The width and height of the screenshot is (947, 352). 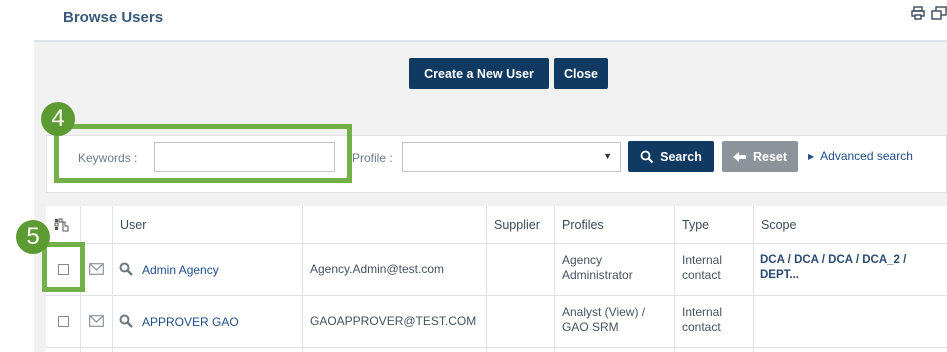 What do you see at coordinates (58, 119) in the screenshot?
I see `step-badge-4: 4` at bounding box center [58, 119].